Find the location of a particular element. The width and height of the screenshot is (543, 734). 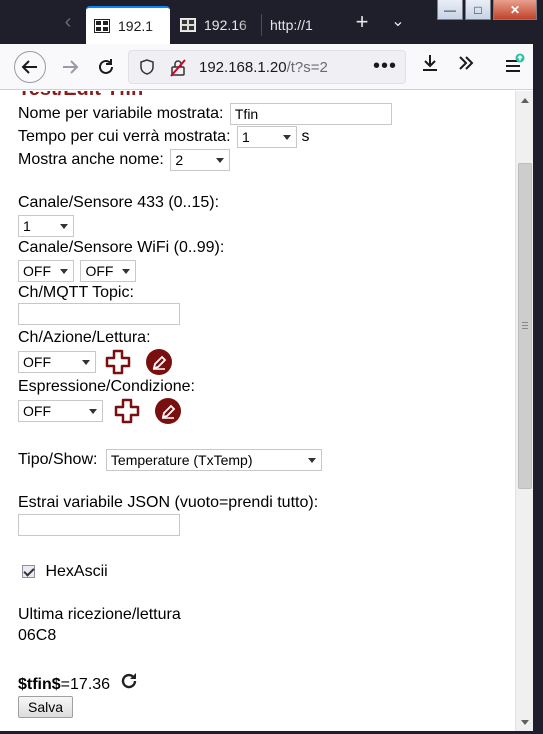

expression-select: OFF is located at coordinates (60, 411).